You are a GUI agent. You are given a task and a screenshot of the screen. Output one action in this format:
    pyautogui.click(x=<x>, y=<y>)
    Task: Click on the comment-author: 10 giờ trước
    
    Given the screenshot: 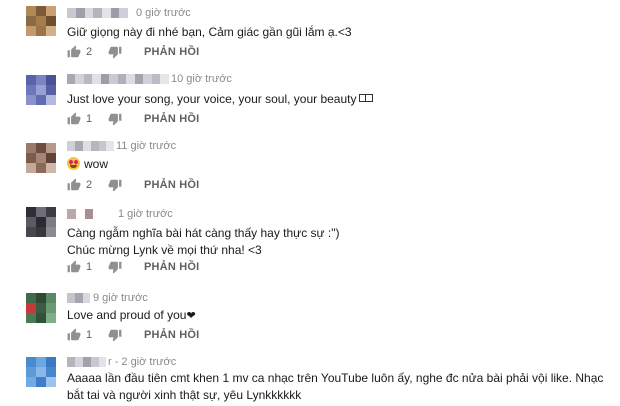 What is the action you would take?
    pyautogui.click(x=149, y=79)
    